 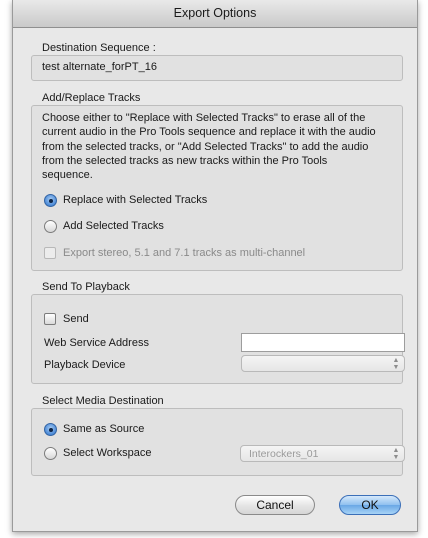 I want to click on same-as-source-radio, so click(x=50, y=429).